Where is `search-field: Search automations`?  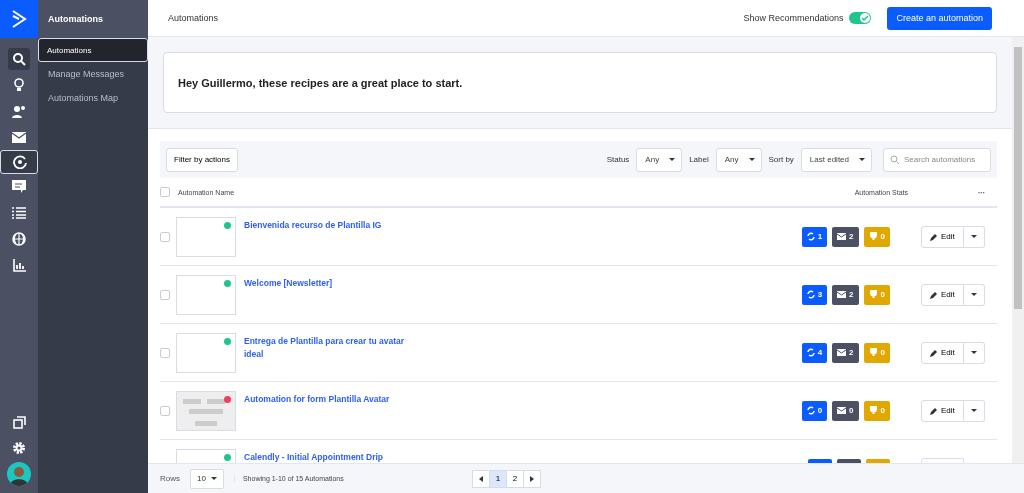
search-field: Search automations is located at coordinates (937, 159).